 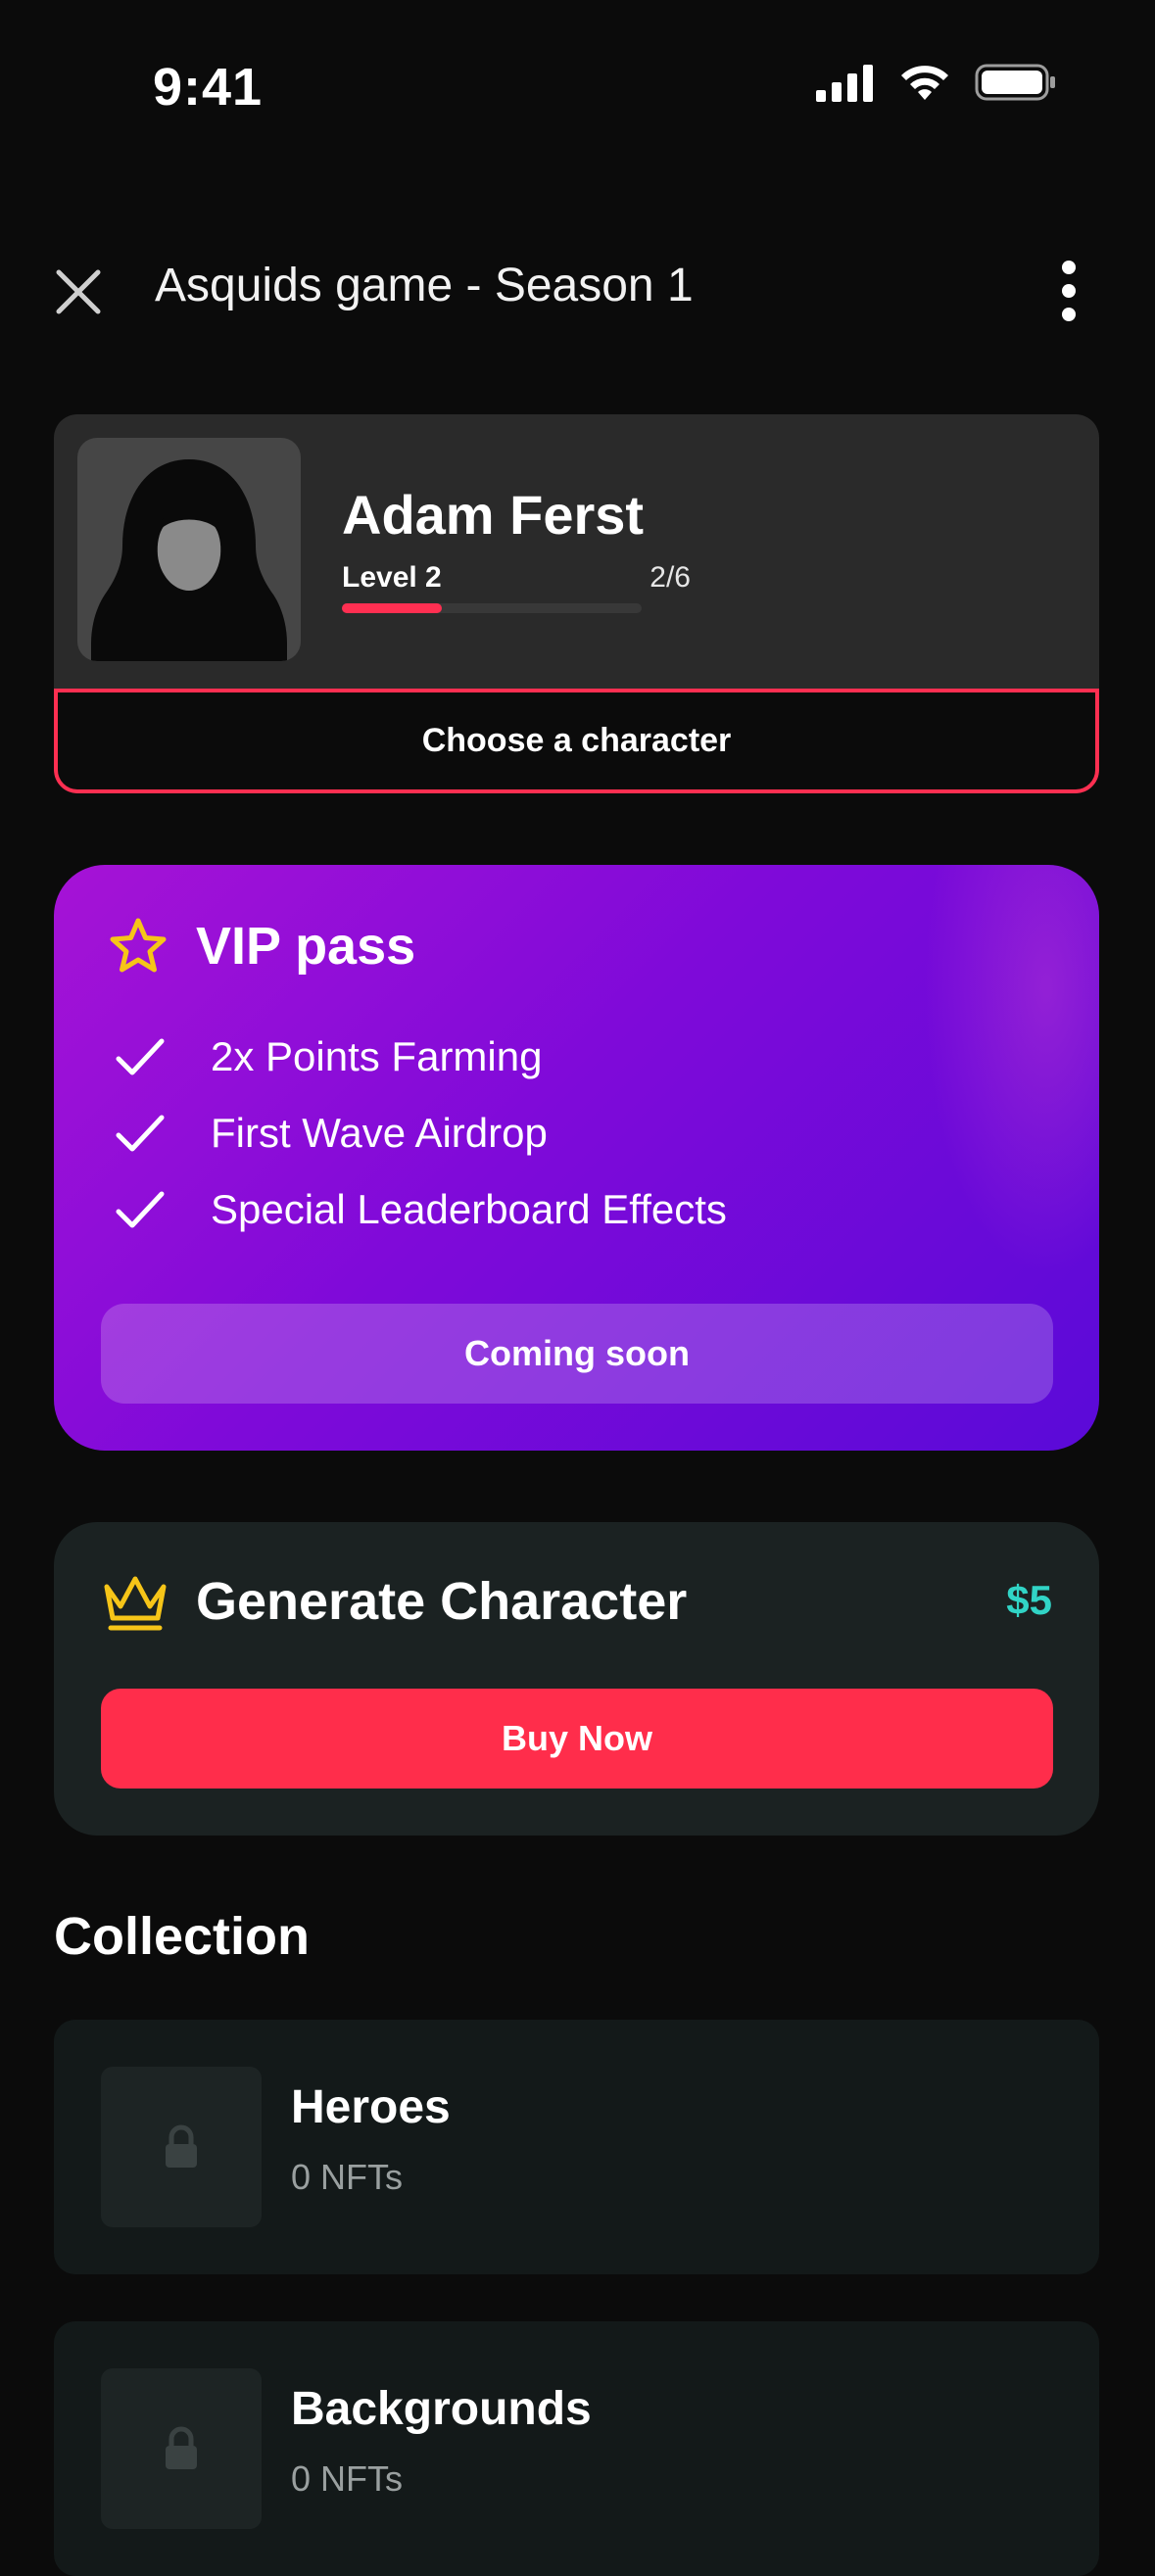 I want to click on coming-soon-button: Coming soon, so click(x=577, y=1354).